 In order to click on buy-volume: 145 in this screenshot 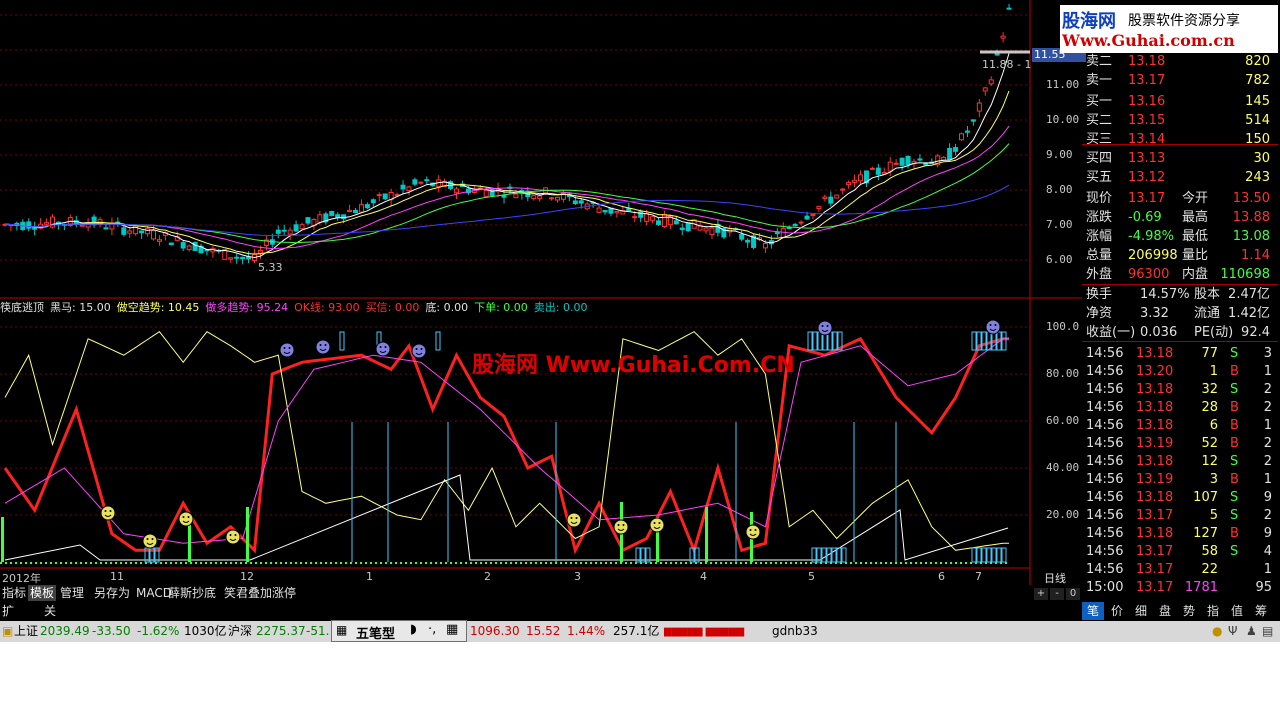, I will do `click(1257, 101)`.